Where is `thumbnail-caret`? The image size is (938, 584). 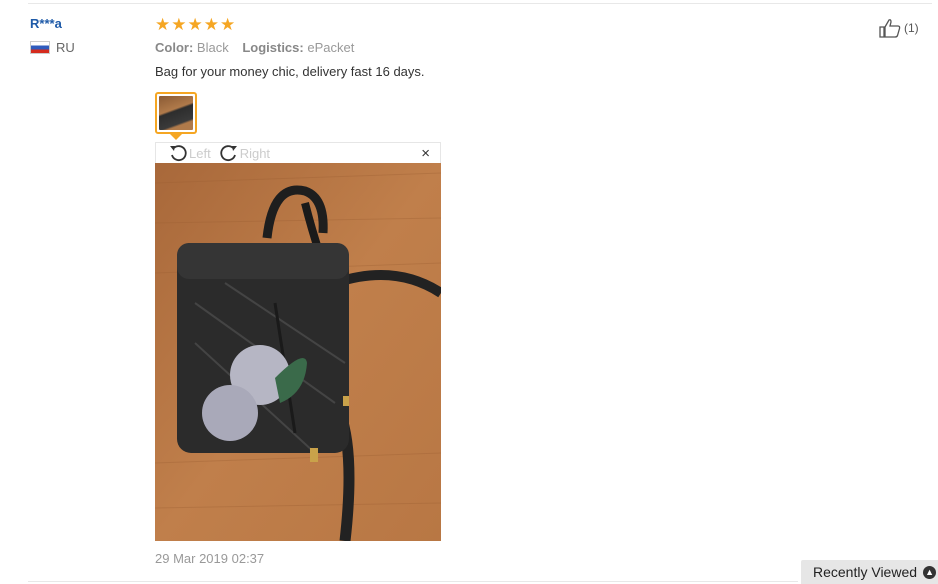 thumbnail-caret is located at coordinates (176, 137).